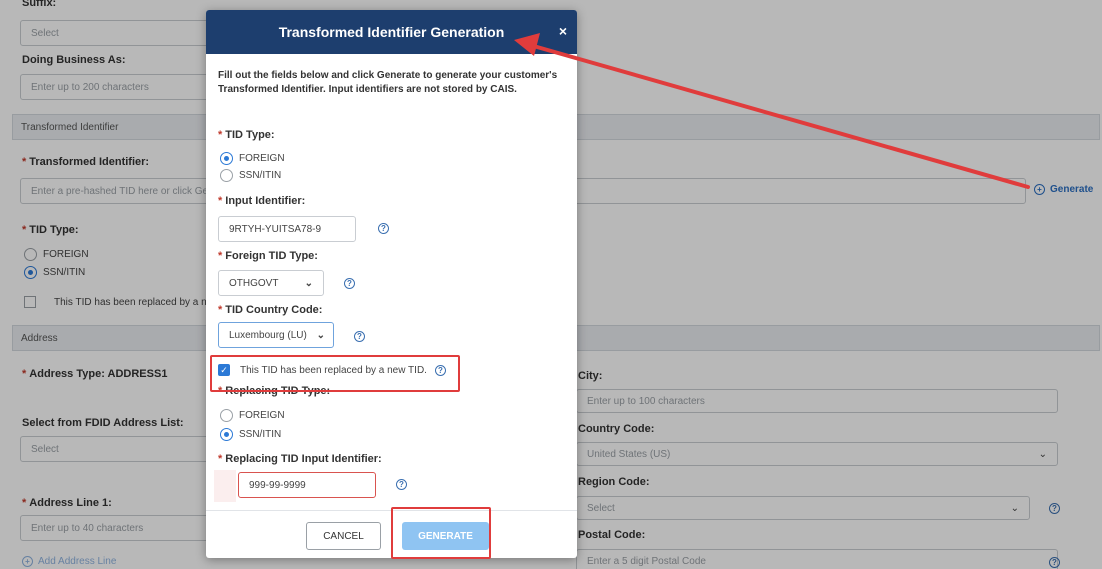 This screenshot has height=569, width=1102. Describe the element at coordinates (772, 111) in the screenshot. I see `arrow-annotation` at that location.